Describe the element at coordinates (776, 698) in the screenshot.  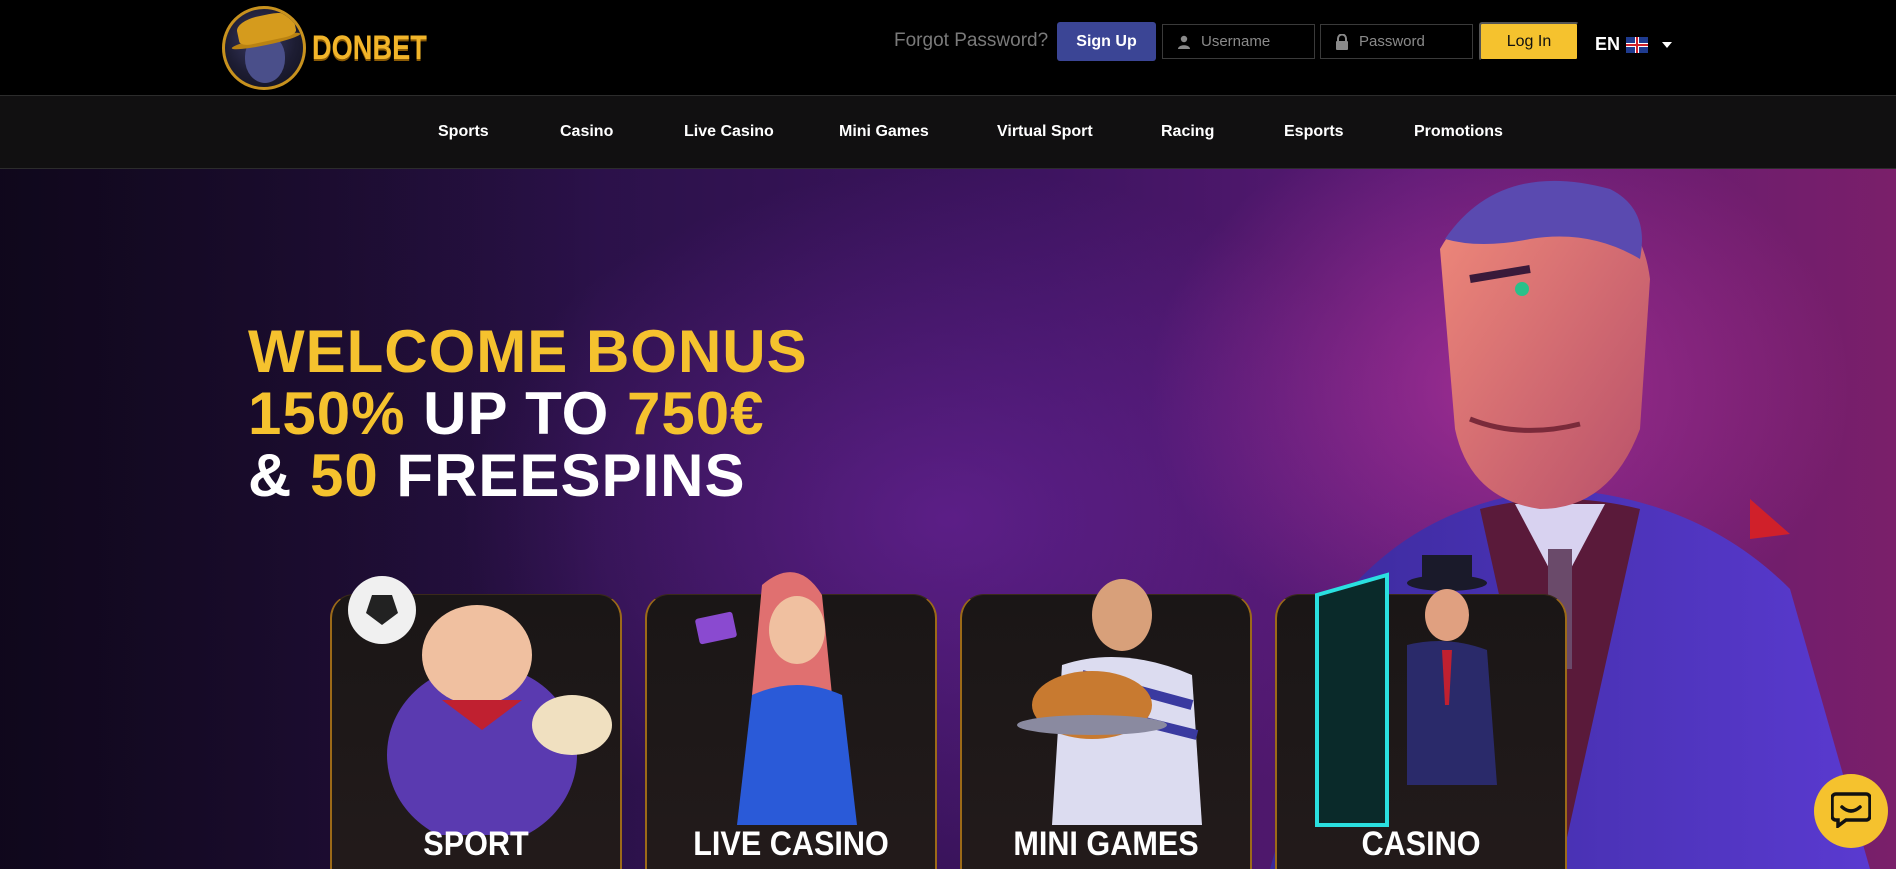
I see `live-casino-mascot-illustration` at that location.